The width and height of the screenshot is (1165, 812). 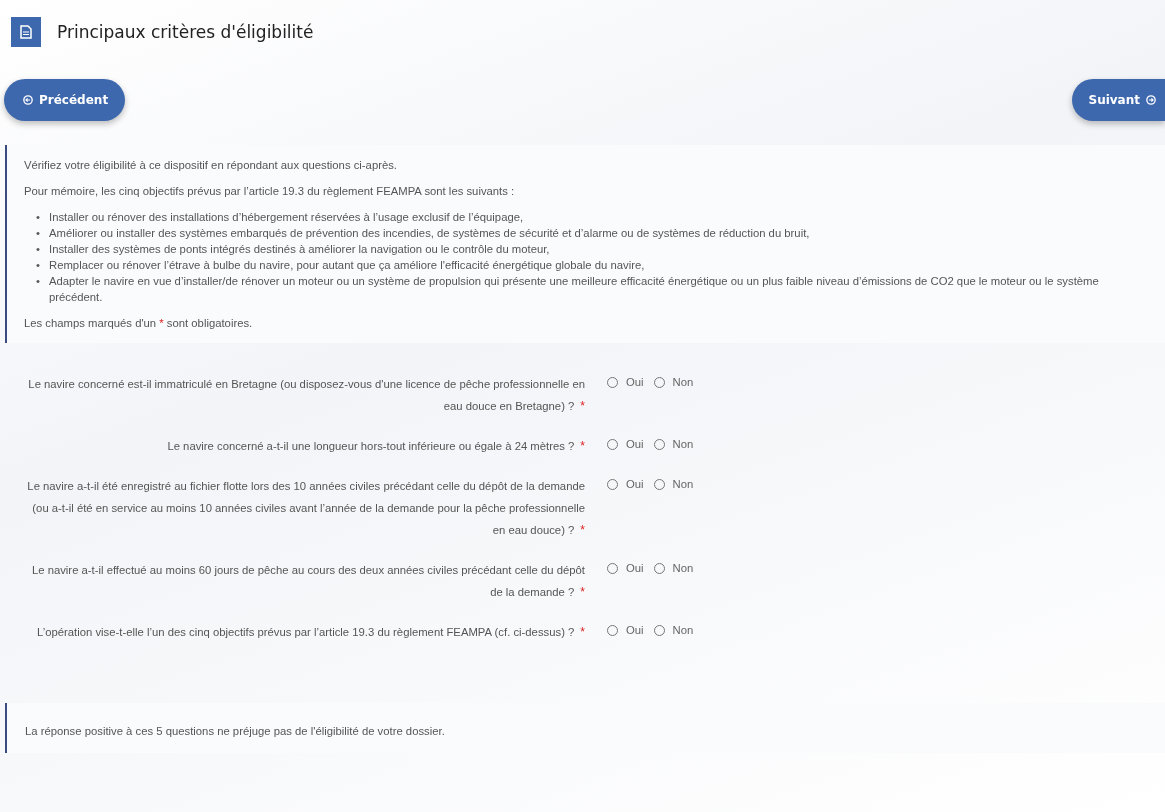 I want to click on question-label: Le navire concerné est-il immatriculé en Bretagne (ou disposez-vous d'une licence de pêche professionnelle en eau douce en Bretagne) ? *, so click(x=306, y=396).